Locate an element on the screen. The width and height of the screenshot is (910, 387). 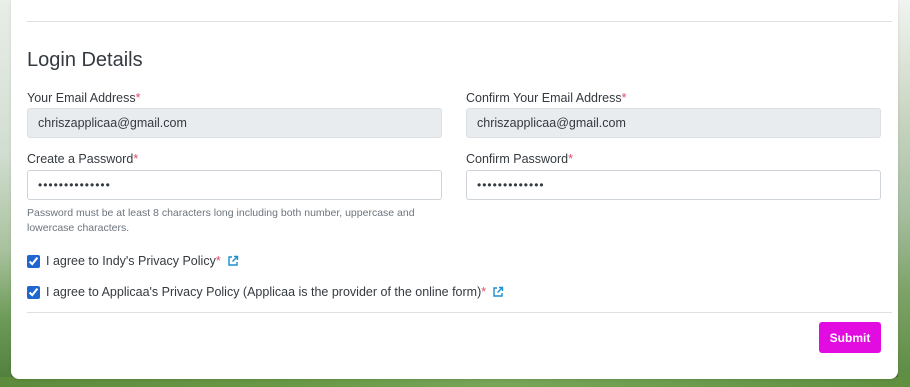
password-label: Create a Password* is located at coordinates (82, 159).